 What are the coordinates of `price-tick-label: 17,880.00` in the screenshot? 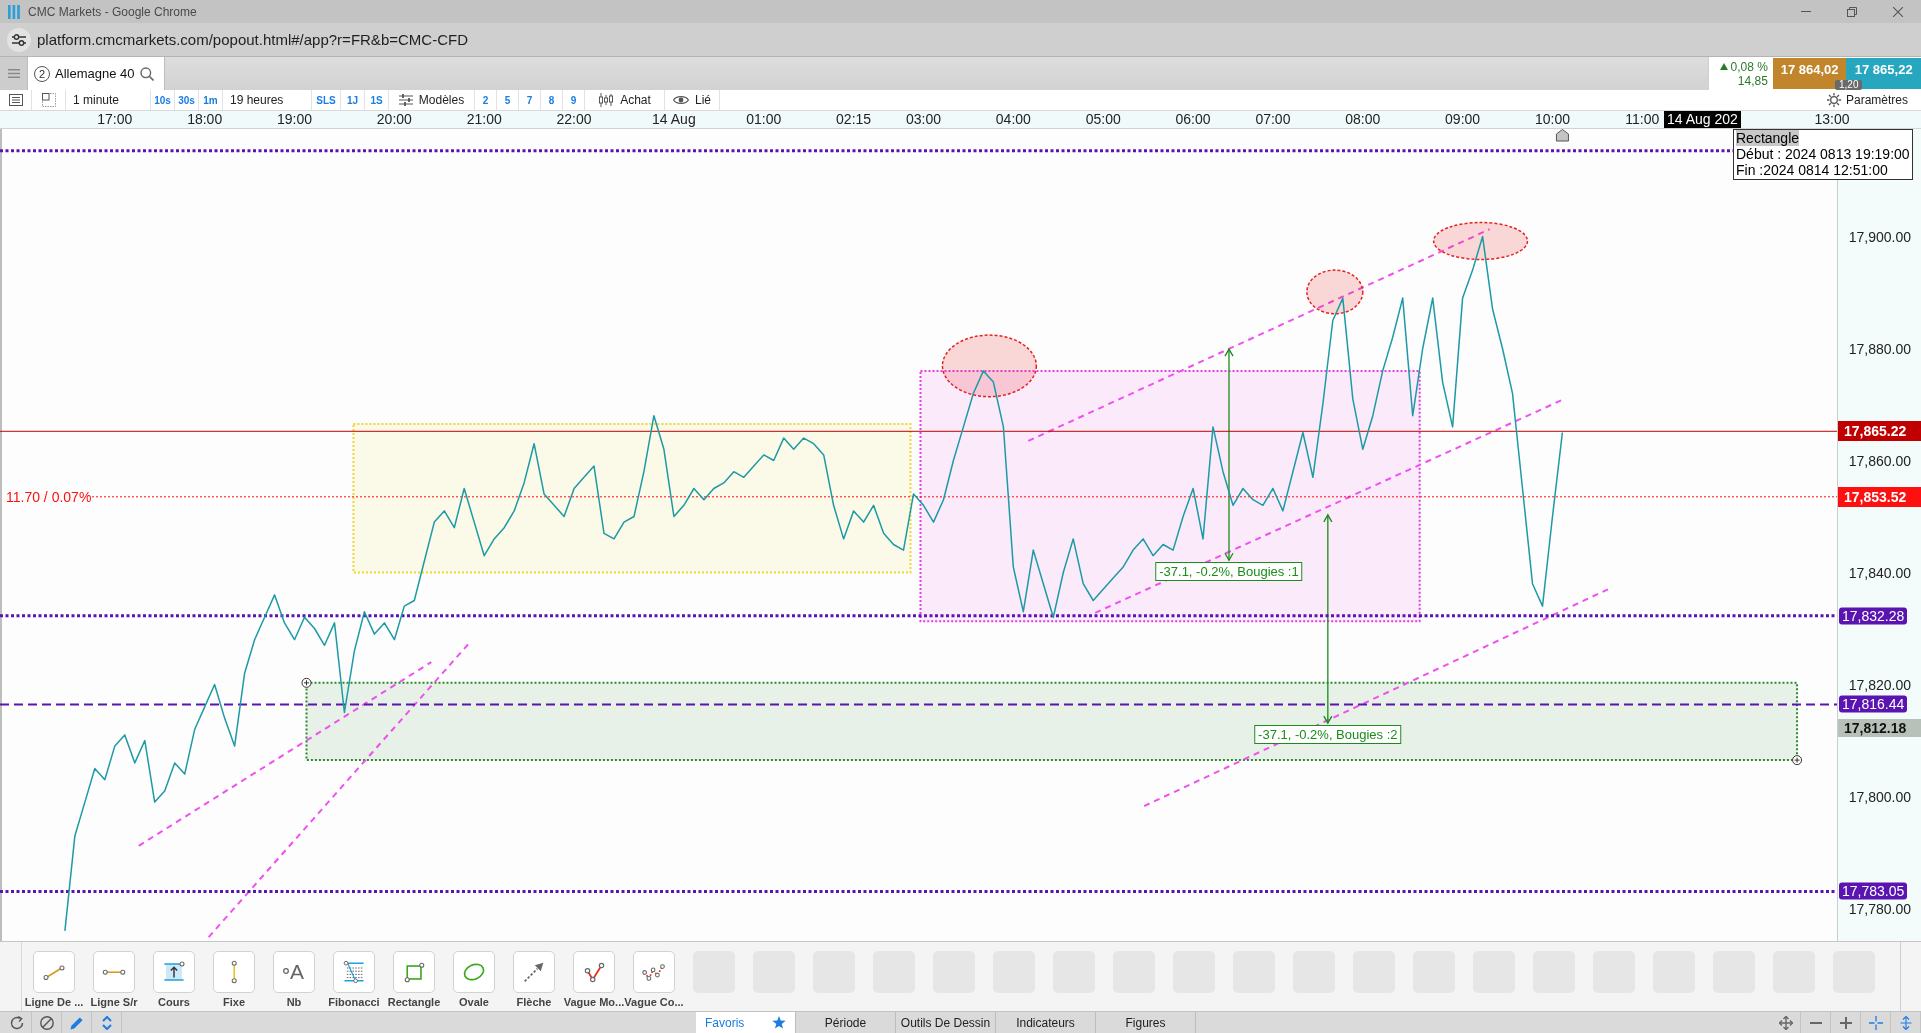 It's located at (1879, 348).